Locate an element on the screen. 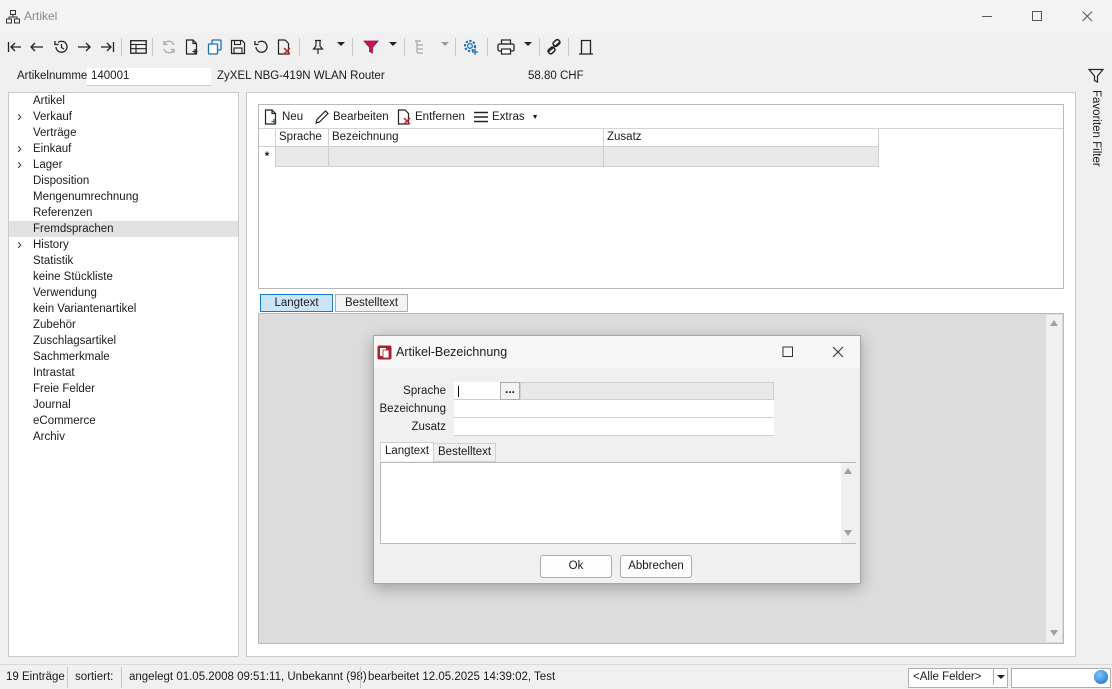  minimize-button is located at coordinates (987, 16).